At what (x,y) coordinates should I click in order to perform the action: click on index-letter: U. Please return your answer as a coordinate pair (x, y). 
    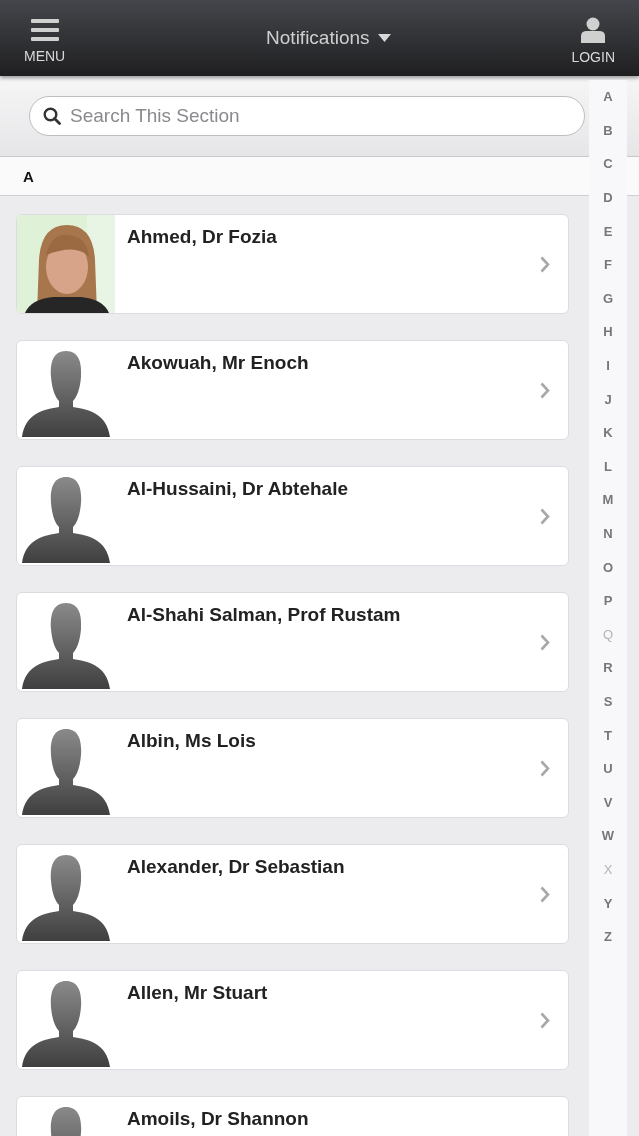
    Looking at the image, I should click on (608, 768).